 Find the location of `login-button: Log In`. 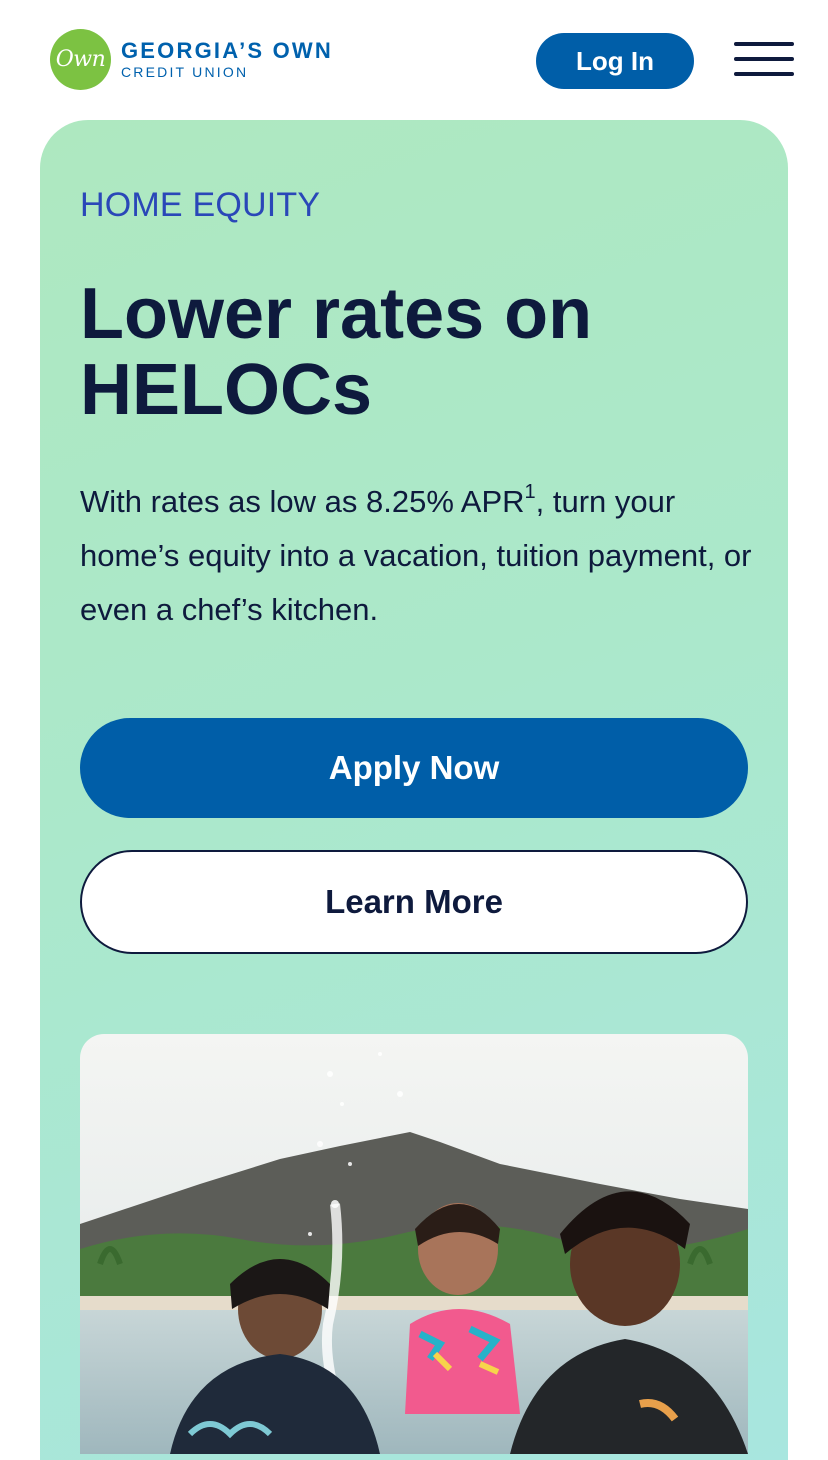

login-button: Log In is located at coordinates (615, 61).